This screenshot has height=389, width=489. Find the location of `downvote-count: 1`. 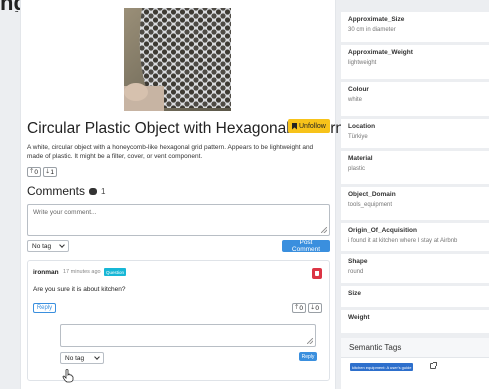

downvote-count: 1 is located at coordinates (52, 172).